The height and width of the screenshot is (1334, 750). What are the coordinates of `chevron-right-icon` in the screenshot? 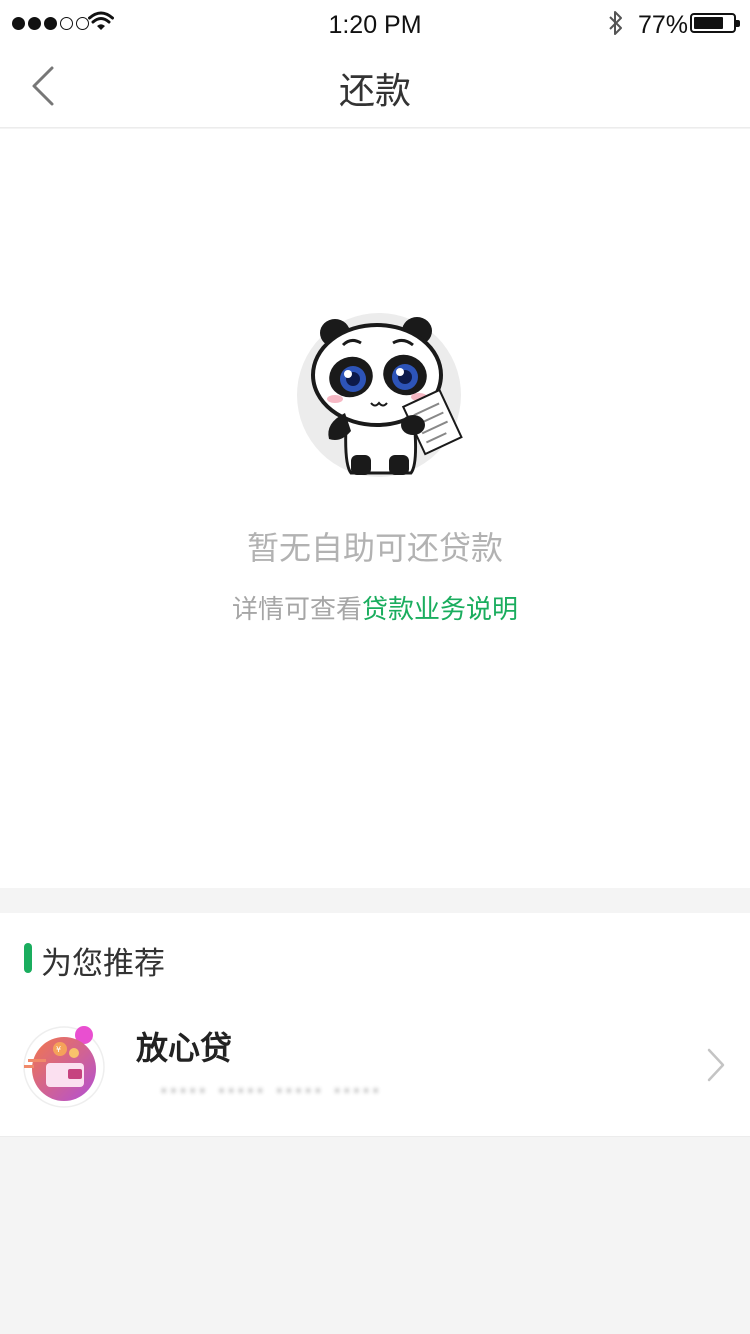 It's located at (716, 1065).